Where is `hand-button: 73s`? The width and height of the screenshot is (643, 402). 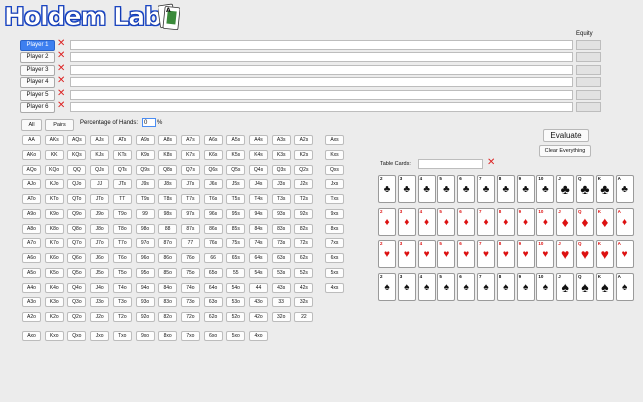 hand-button: 73s is located at coordinates (281, 243).